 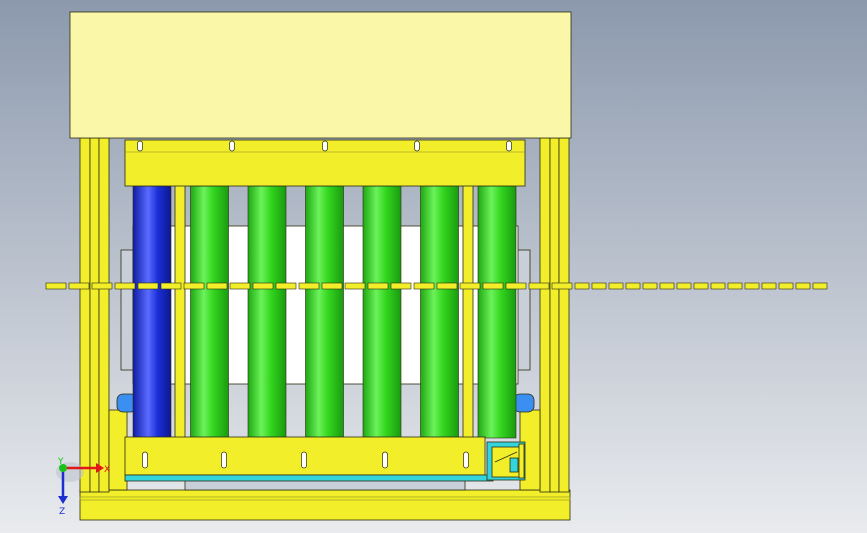 I want to click on roller-blue, so click(x=152, y=312).